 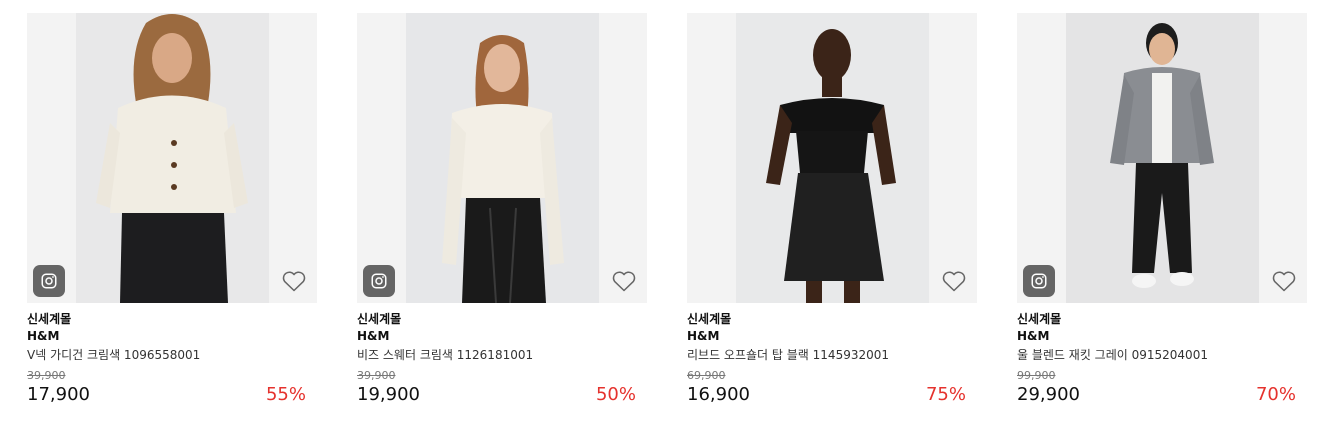 What do you see at coordinates (285, 394) in the screenshot?
I see `discount-rate: 55%` at bounding box center [285, 394].